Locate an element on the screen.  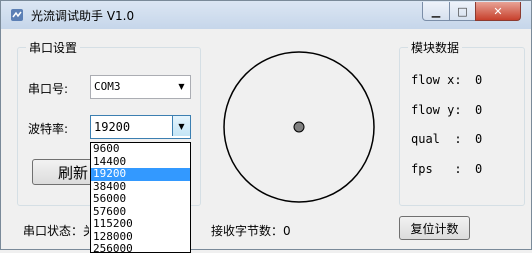
flow-y-value: 0 is located at coordinates (479, 110).